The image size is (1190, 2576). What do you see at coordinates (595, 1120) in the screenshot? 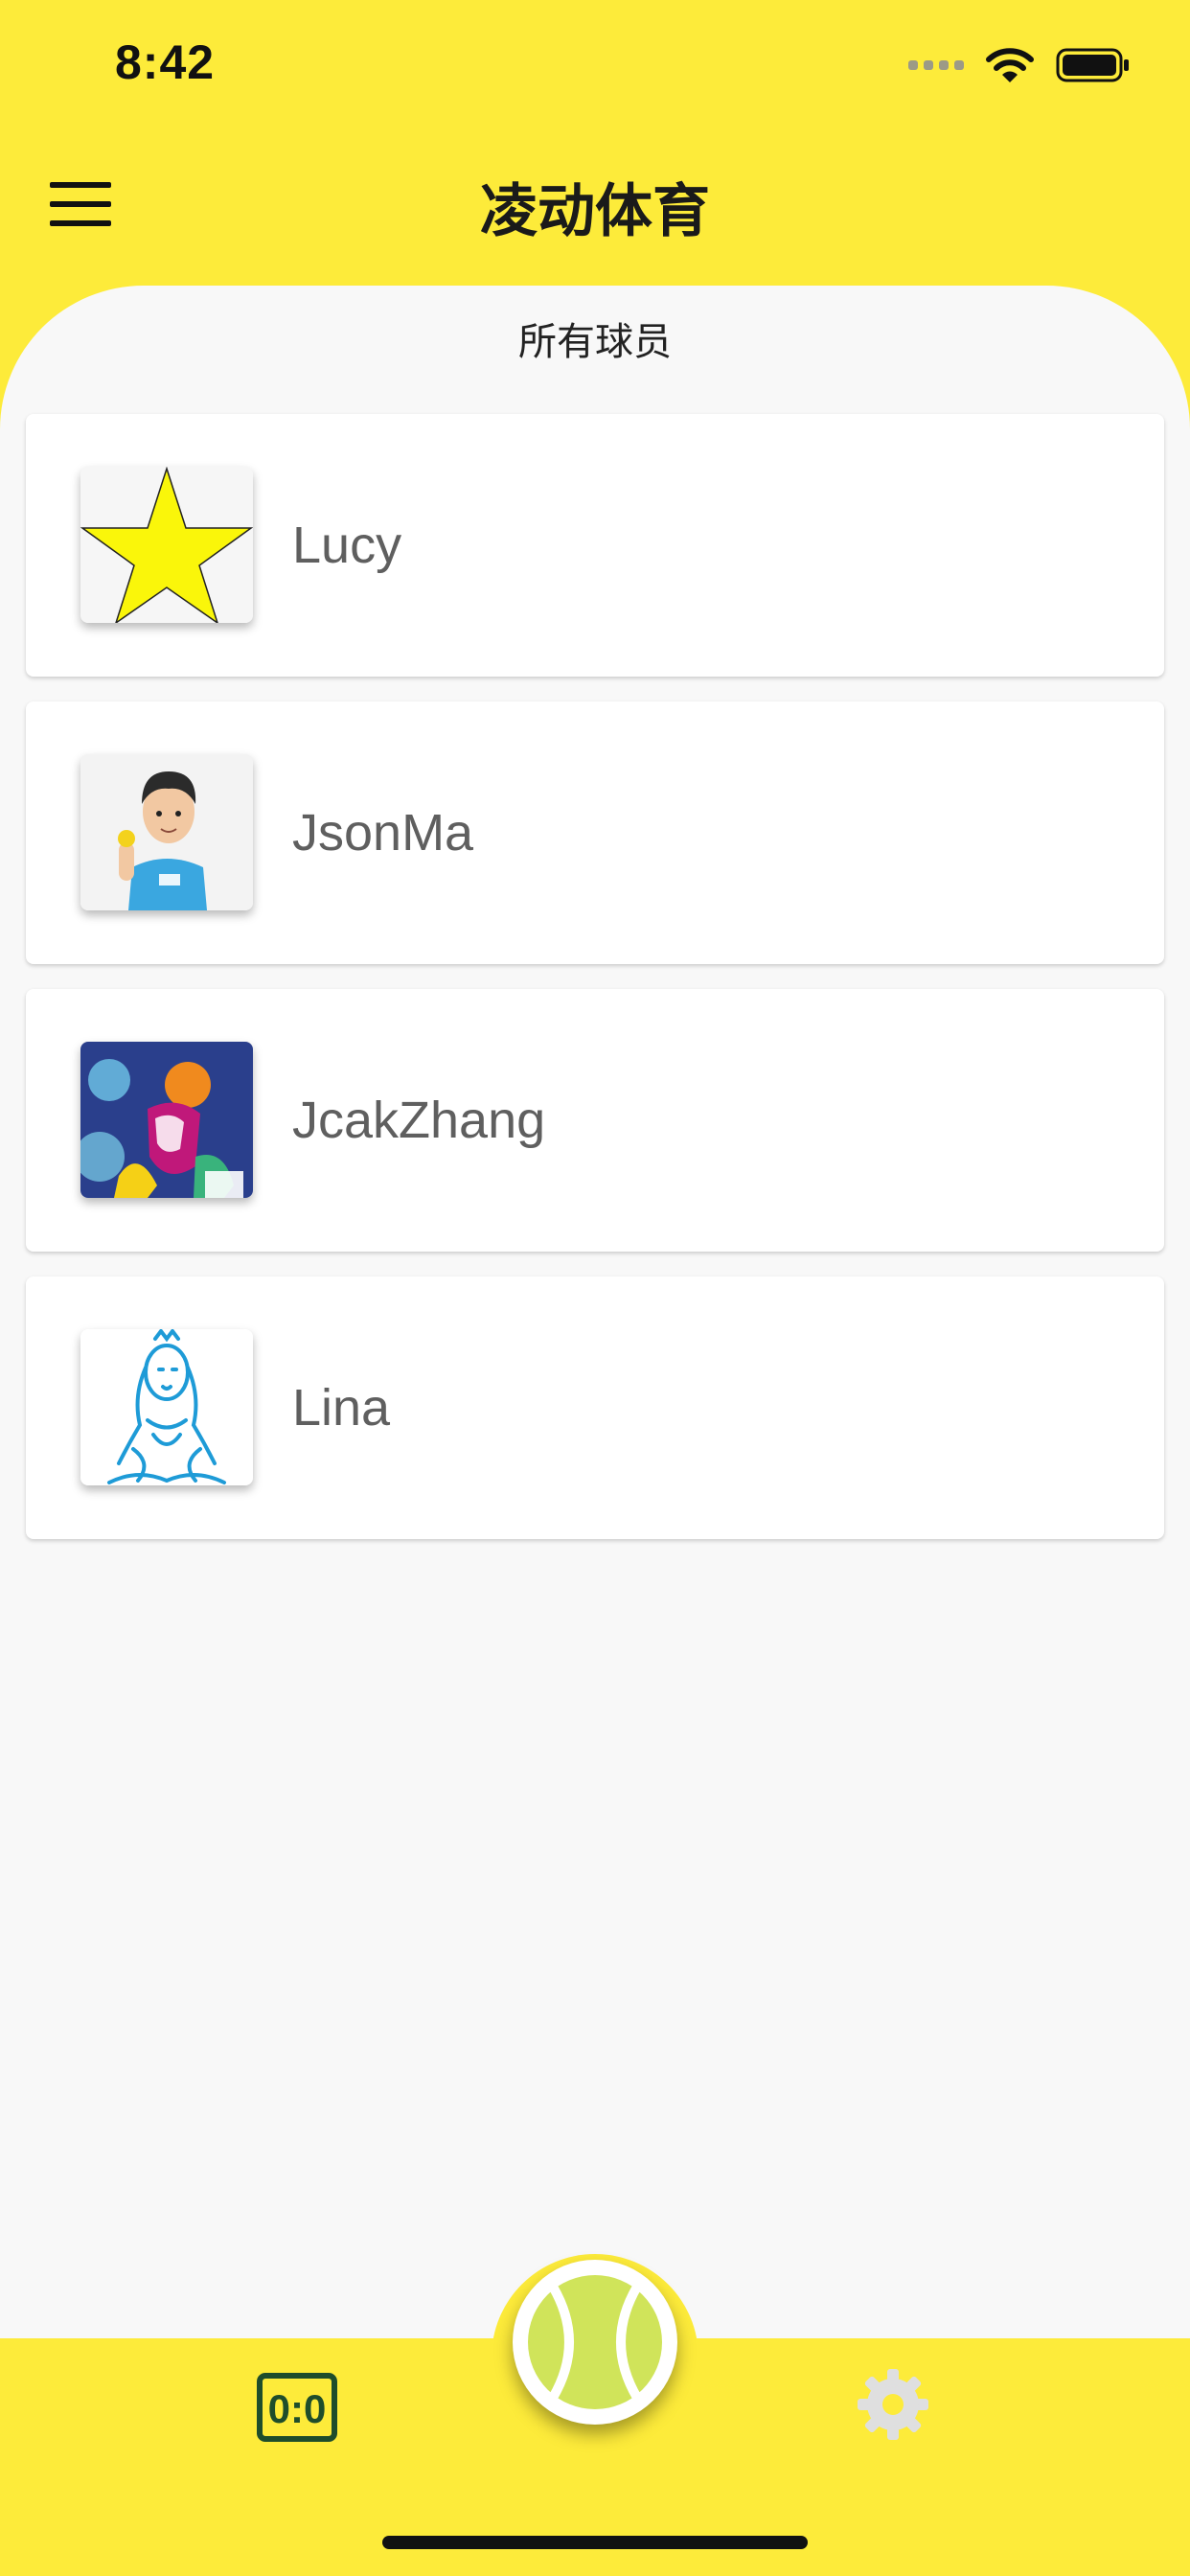
I see `player-card: JcakZhang` at bounding box center [595, 1120].